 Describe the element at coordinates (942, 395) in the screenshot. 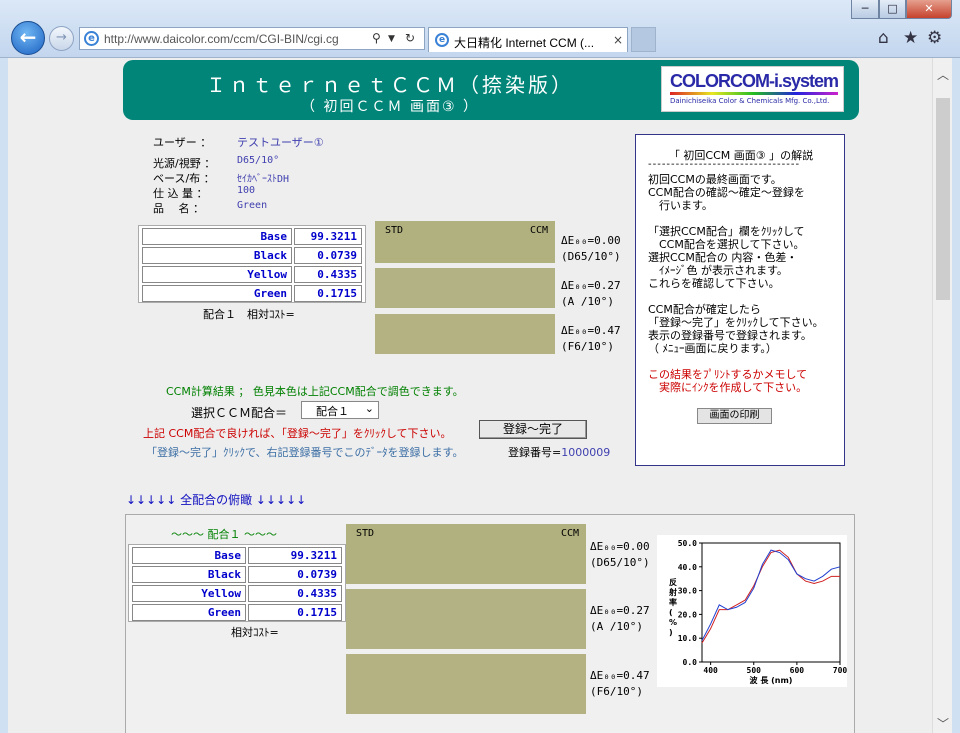

I see `vertical-scrollbar: ︿ ﹀` at that location.